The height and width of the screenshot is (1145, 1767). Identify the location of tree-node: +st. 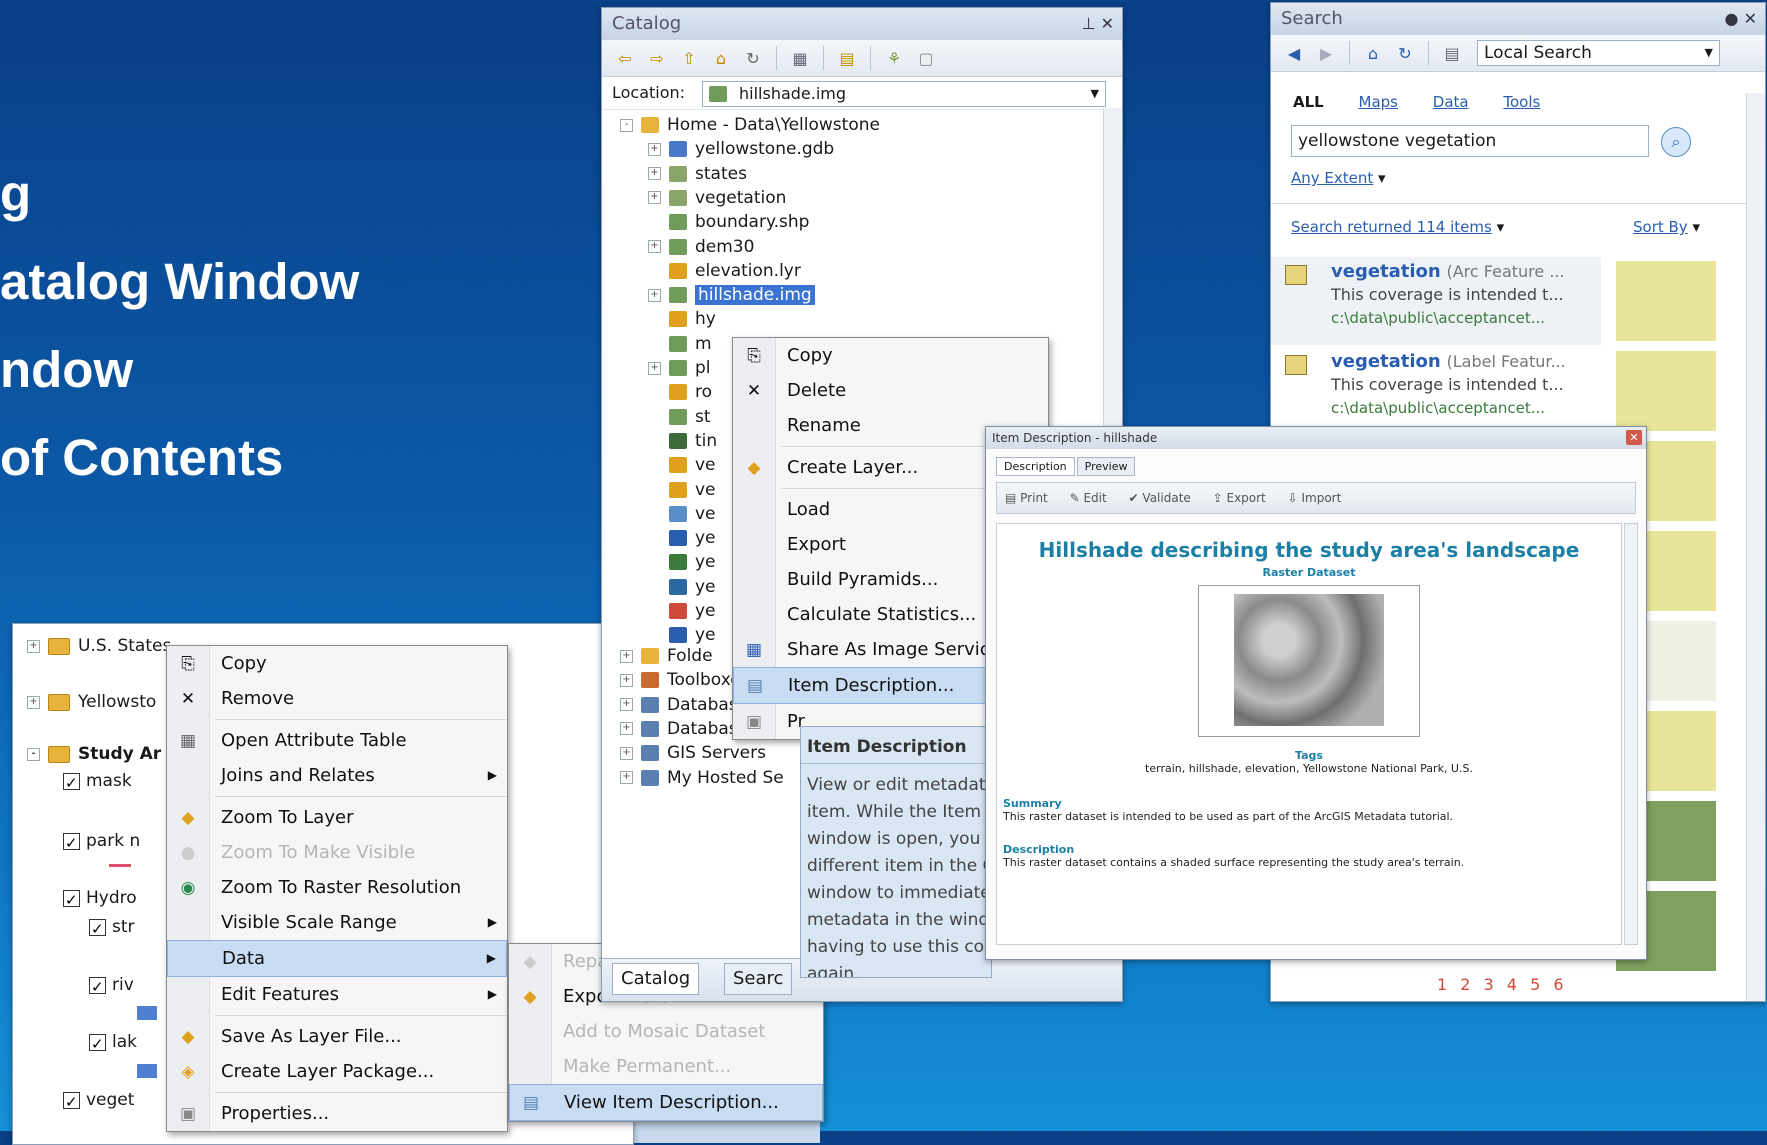
(679, 417).